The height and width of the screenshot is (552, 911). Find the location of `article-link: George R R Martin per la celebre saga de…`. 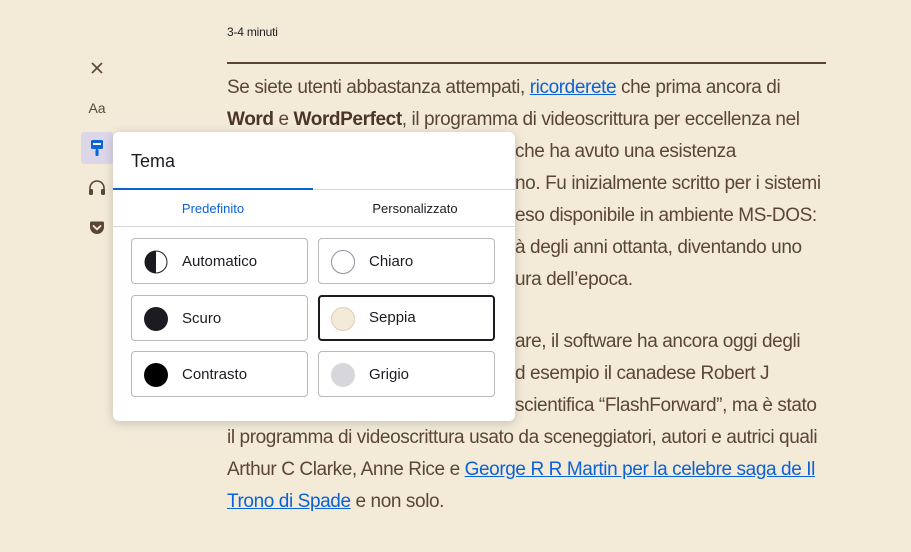

article-link: George R R Martin per la celebre saga de… is located at coordinates (640, 469).